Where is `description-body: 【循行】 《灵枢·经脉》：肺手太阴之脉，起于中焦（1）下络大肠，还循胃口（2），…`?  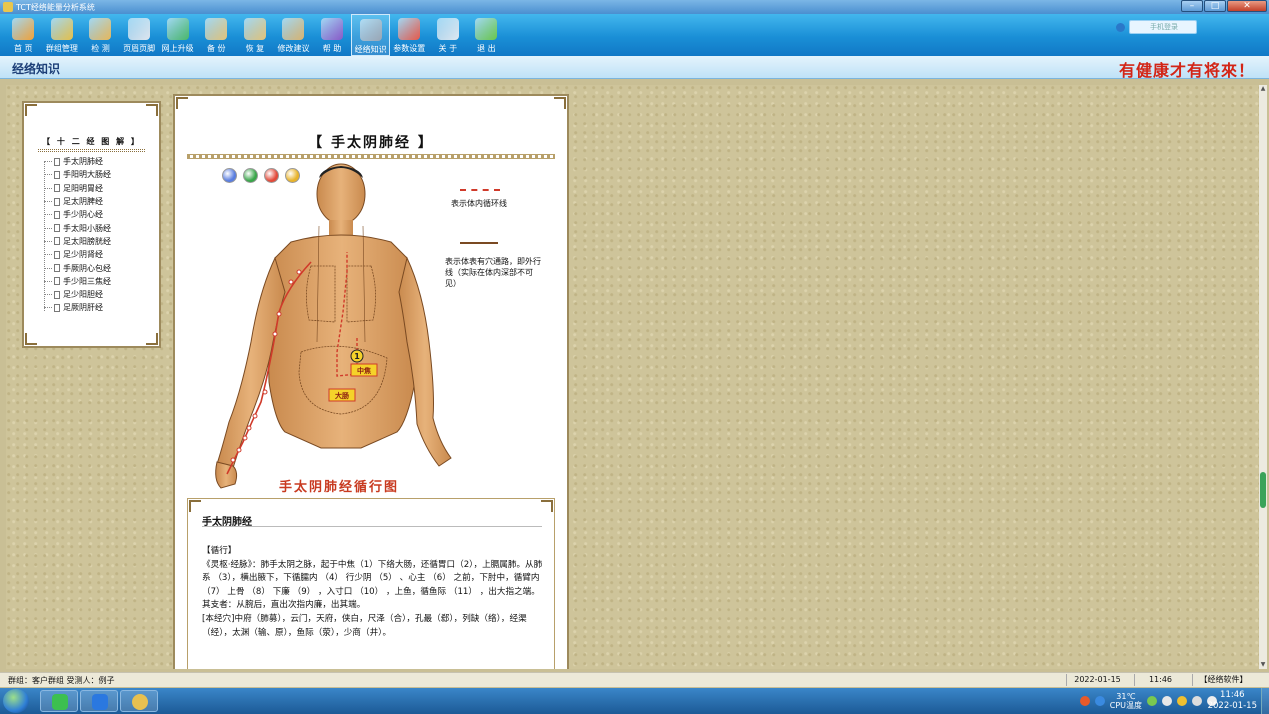
description-body: 【循行】 《灵枢·经脉》：肺手太阴之脉，起于中焦（1）下络大肠，还循胃口（2），… is located at coordinates (373, 592).